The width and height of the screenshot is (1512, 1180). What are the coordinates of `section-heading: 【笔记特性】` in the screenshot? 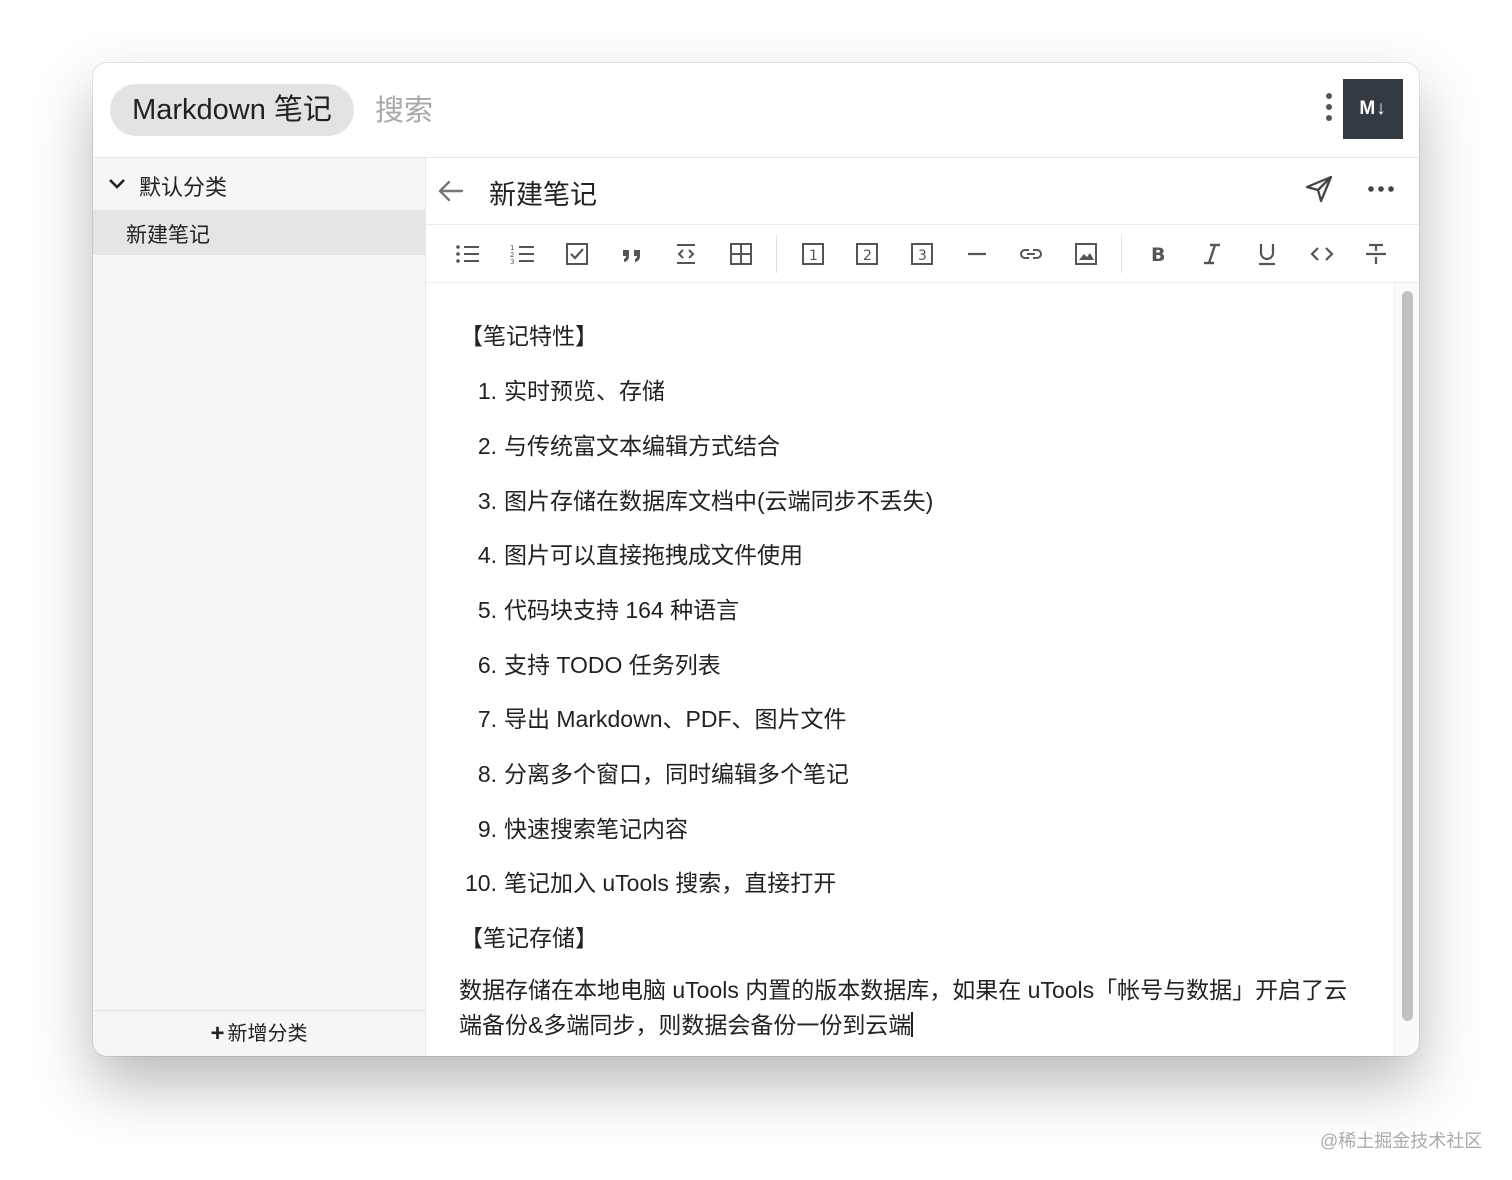 It's located at (529, 336).